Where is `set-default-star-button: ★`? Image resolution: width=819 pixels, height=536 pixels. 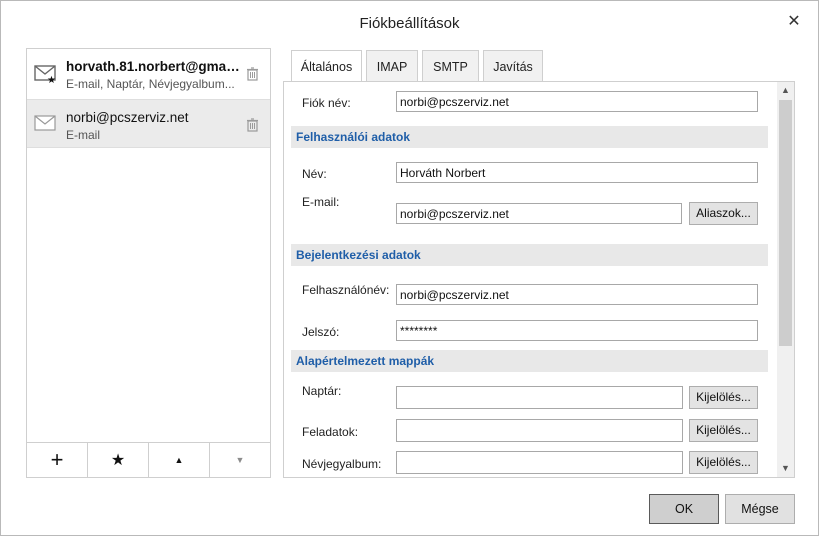
set-default-star-button: ★ is located at coordinates (118, 460).